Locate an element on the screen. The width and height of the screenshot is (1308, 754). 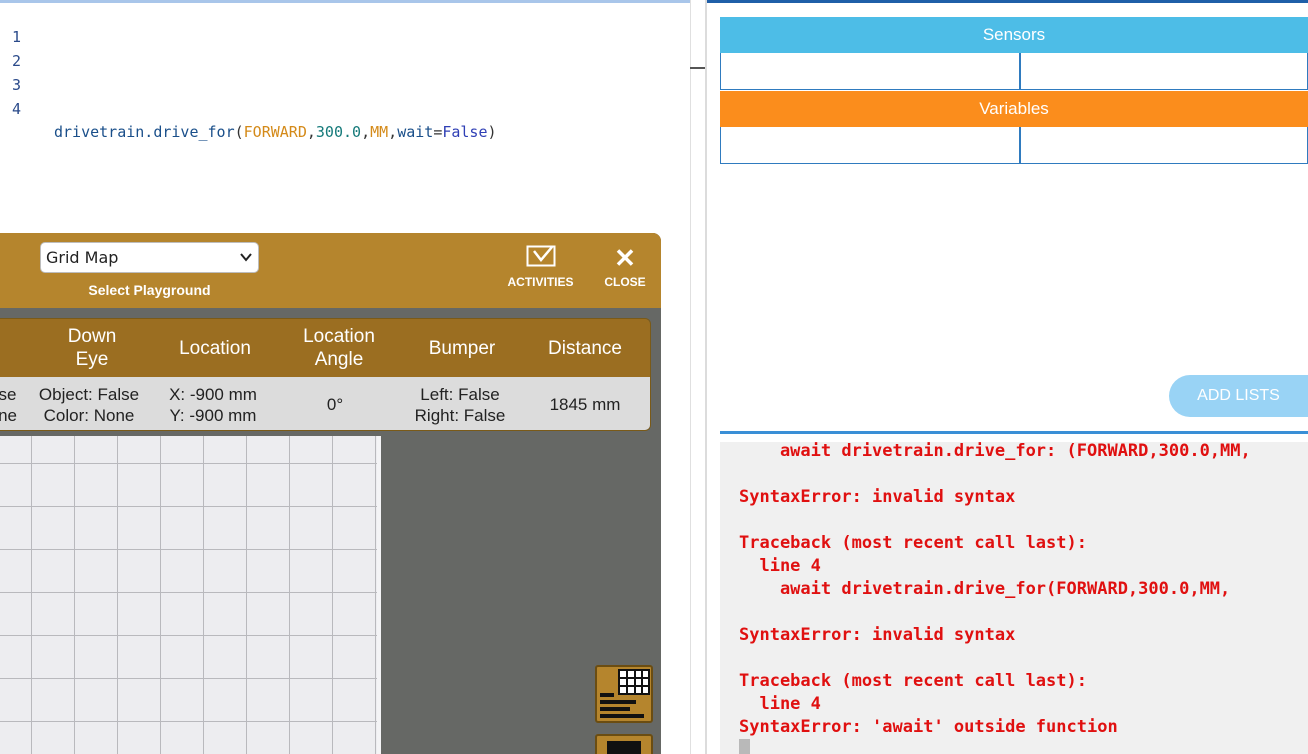
add-lists-label: ADD LISTS is located at coordinates (1238, 395).